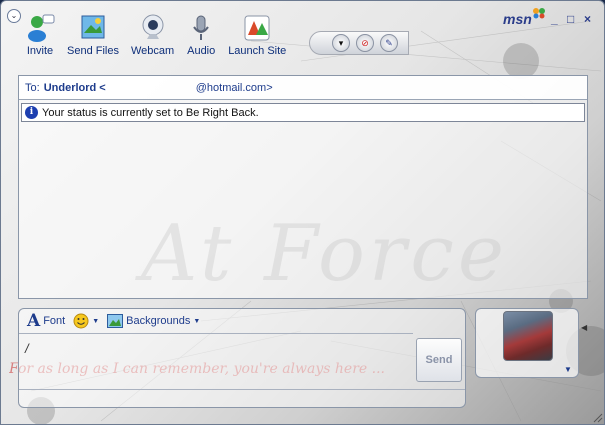 The image size is (605, 425). I want to click on resize-grip-icon, so click(597, 417).